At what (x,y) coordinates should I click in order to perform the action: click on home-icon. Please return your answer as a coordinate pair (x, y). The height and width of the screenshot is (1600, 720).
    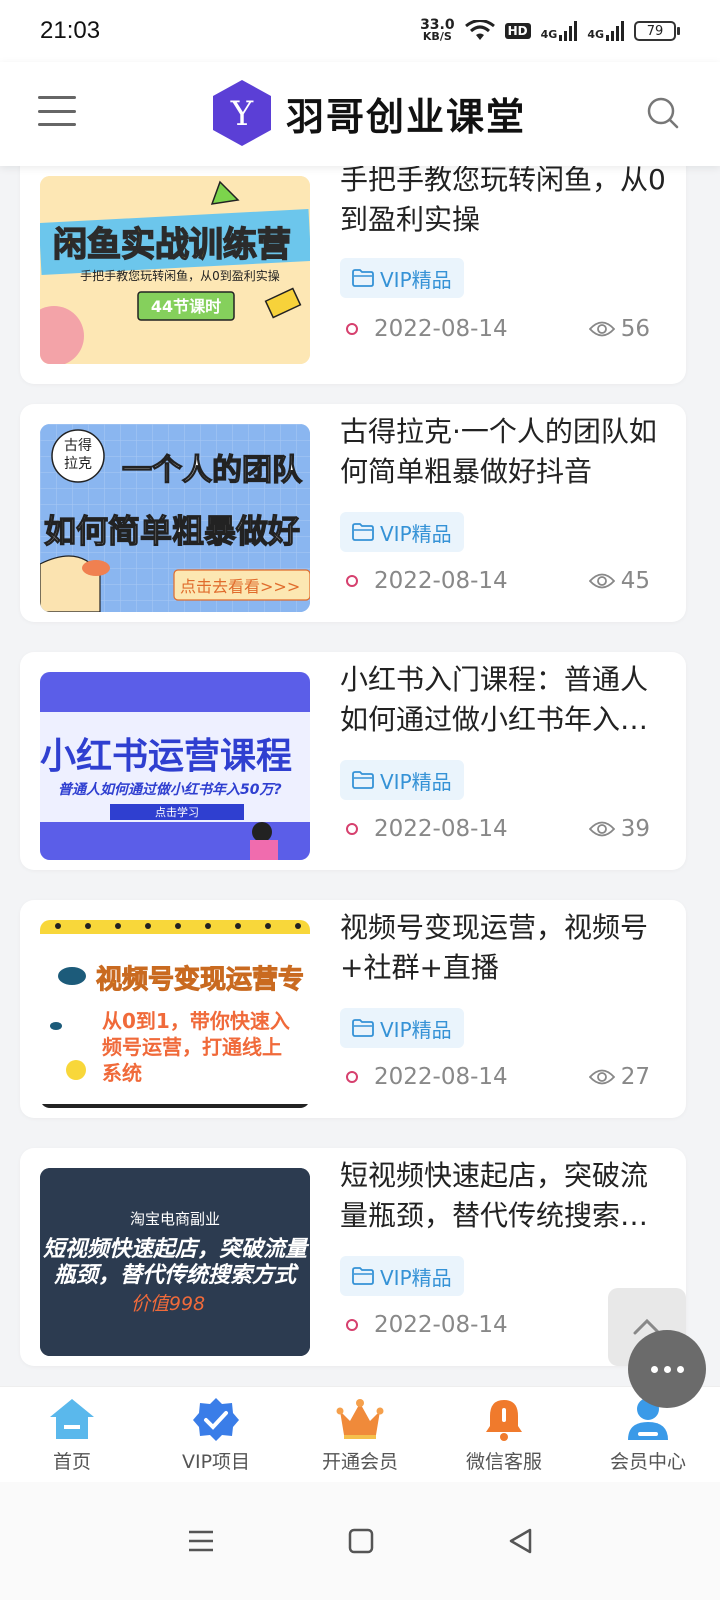
    Looking at the image, I should click on (72, 1419).